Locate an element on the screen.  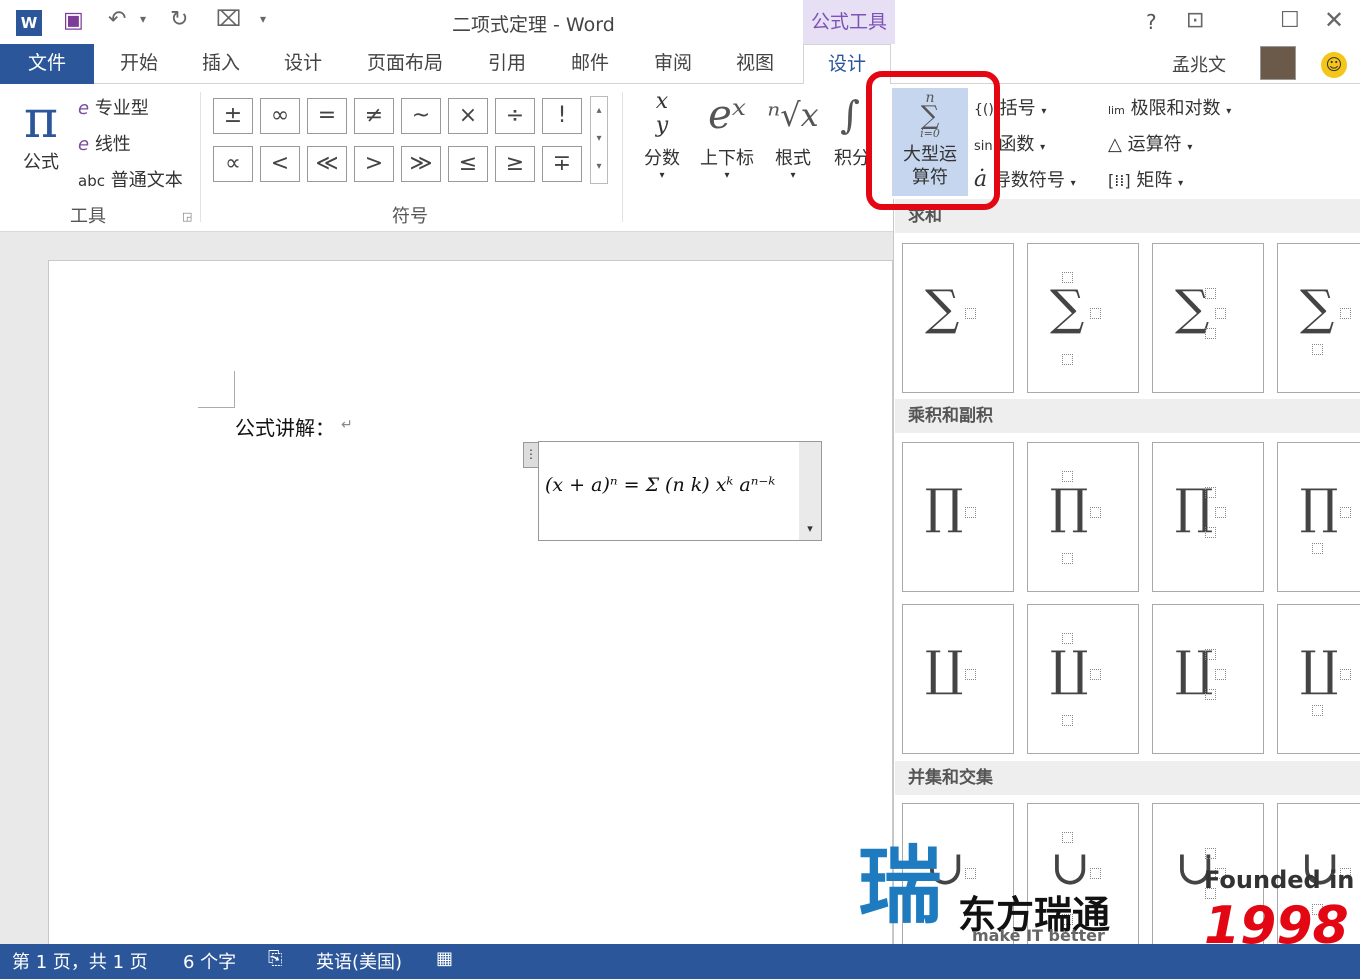
window-title: 二项式定理 - Word is located at coordinates (533, 25).